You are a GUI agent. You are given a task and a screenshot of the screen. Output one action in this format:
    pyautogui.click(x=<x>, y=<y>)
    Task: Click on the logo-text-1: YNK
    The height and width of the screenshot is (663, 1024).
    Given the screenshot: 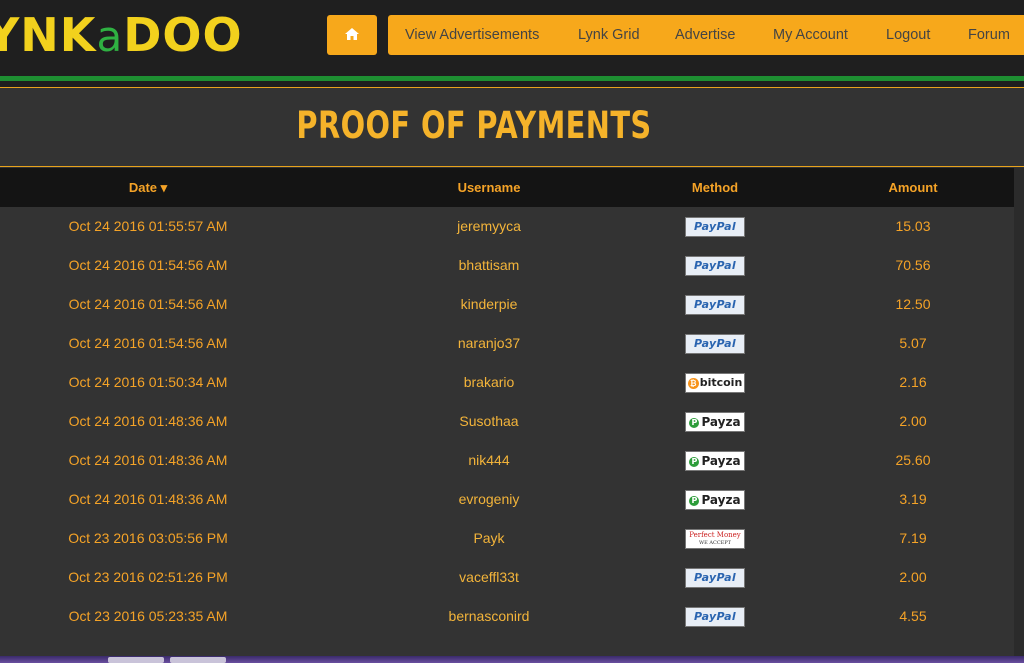 What is the action you would take?
    pyautogui.click(x=48, y=35)
    